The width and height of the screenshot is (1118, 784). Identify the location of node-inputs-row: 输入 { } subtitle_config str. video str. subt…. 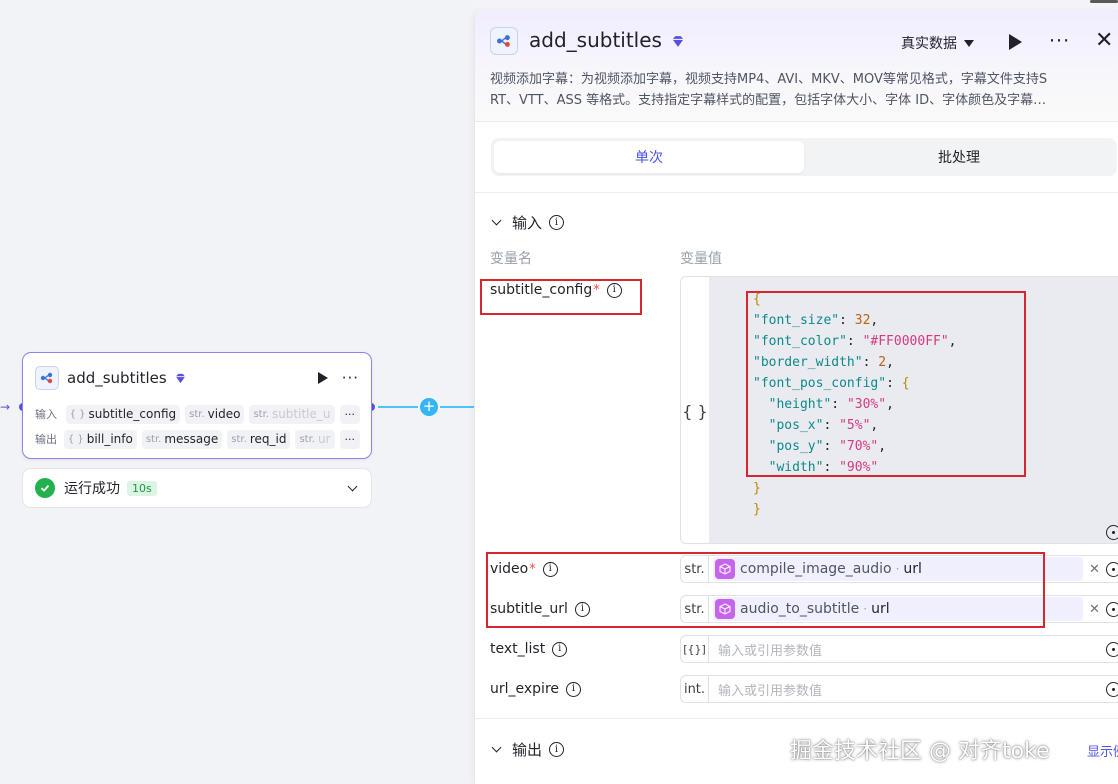
(200, 414).